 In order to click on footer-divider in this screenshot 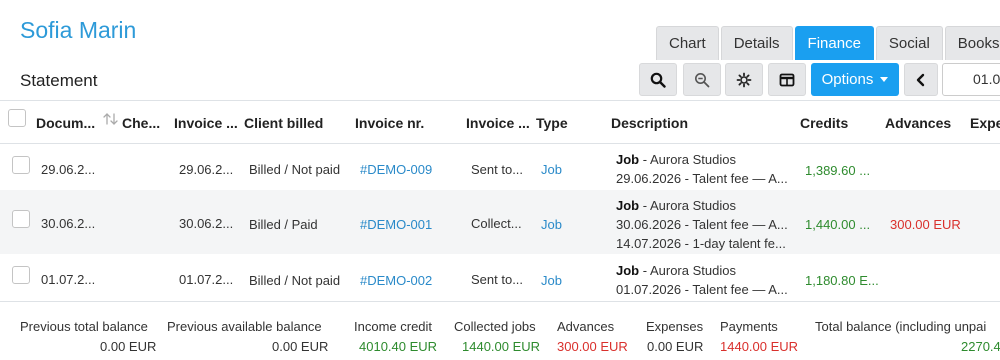, I will do `click(500, 301)`.